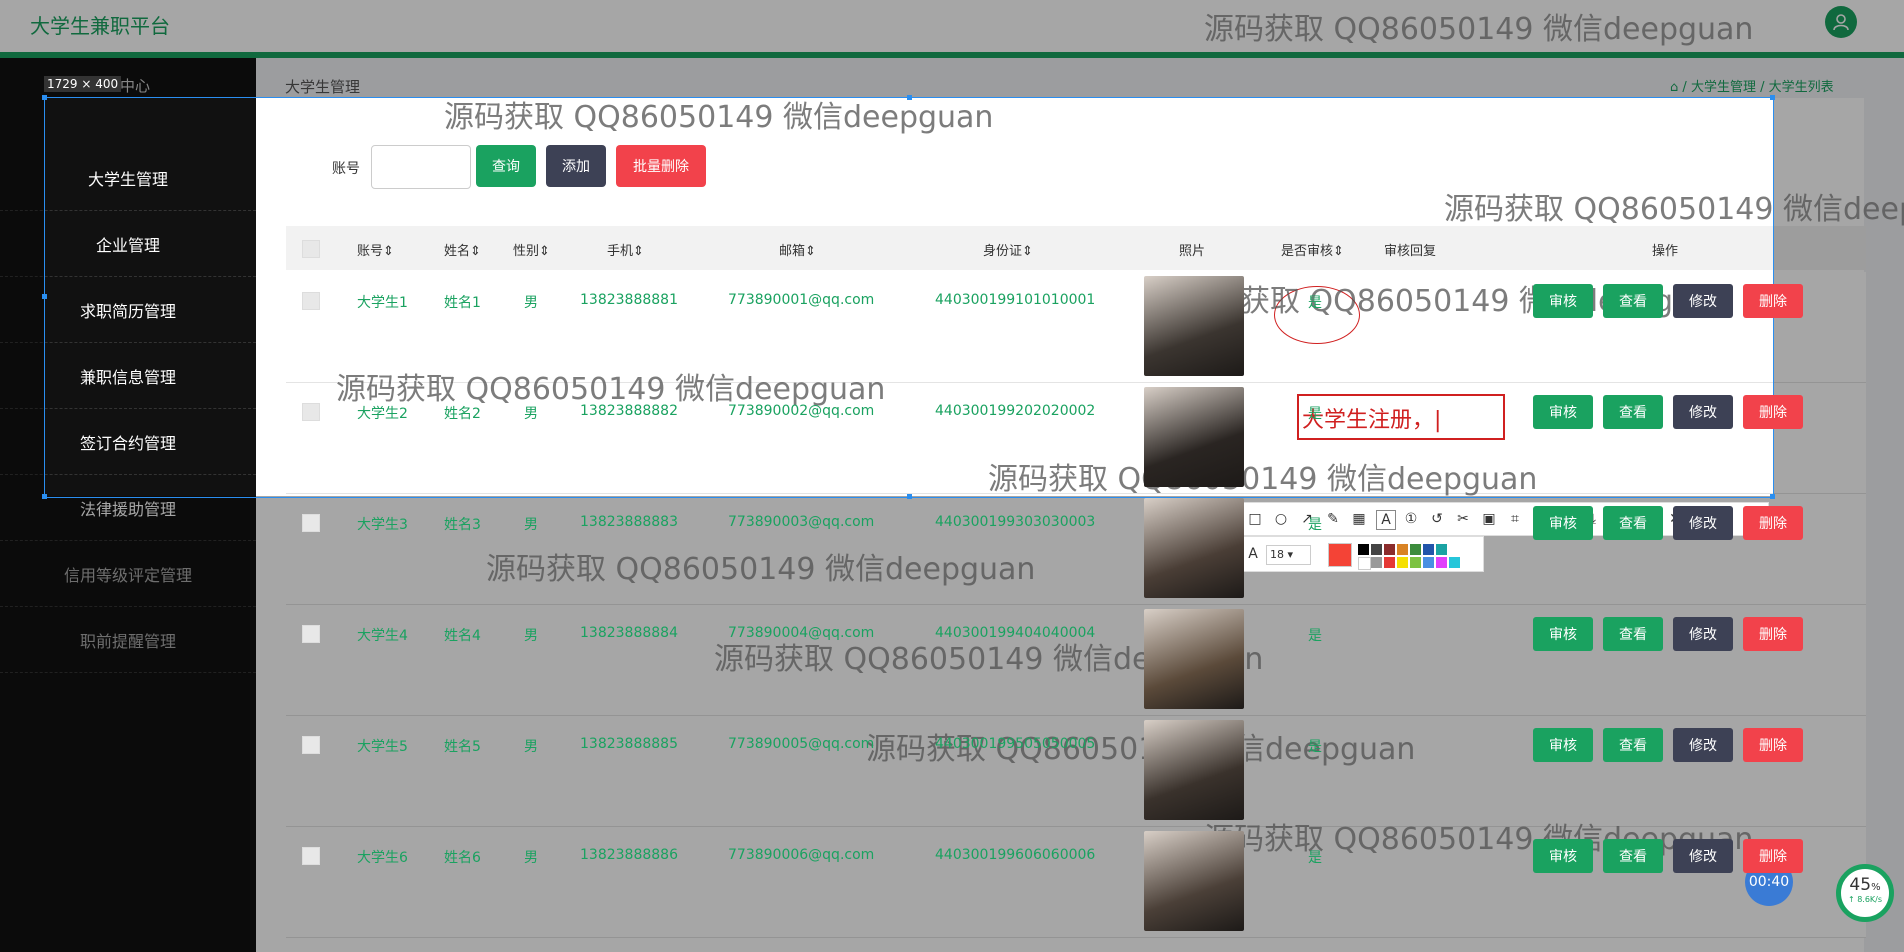  I want to click on pen-icon: ✎, so click(1333, 519).